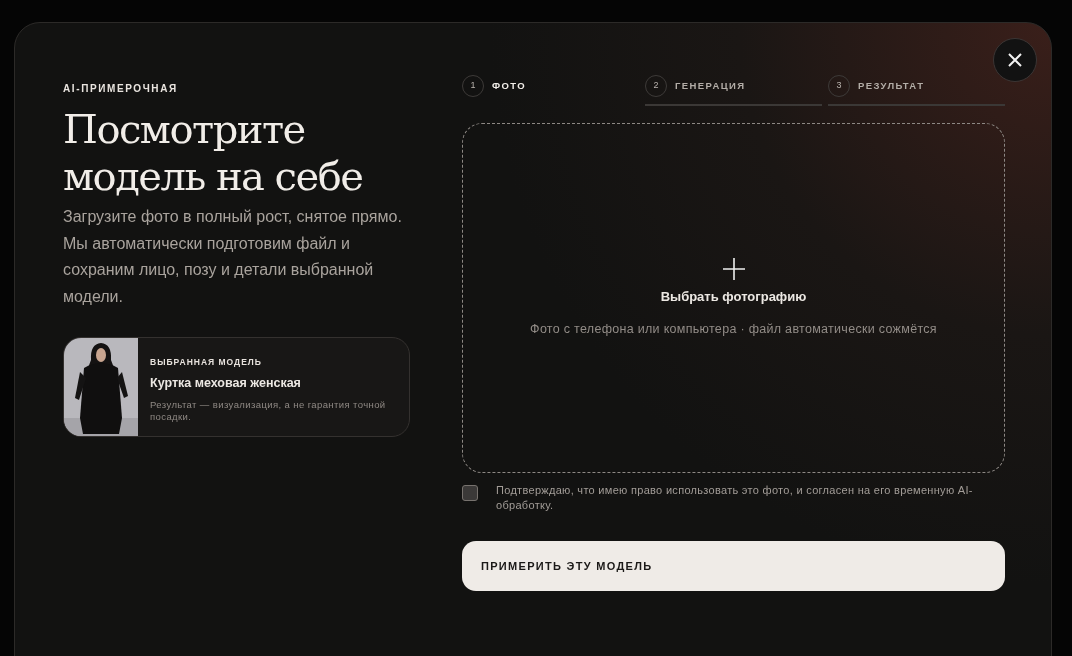  What do you see at coordinates (733, 566) in the screenshot?
I see `try-on-button: ПРИМЕРИТЬ ЭТУ МОДЕЛЬ` at bounding box center [733, 566].